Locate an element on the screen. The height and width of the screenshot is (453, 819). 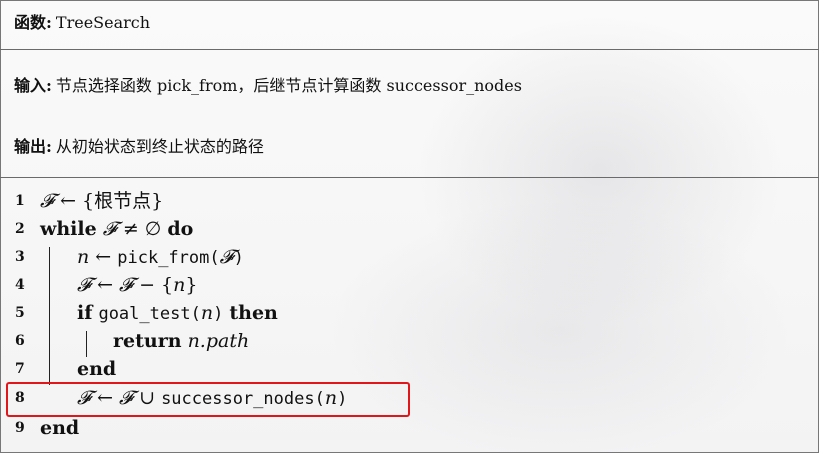
line-number: 3 is located at coordinates (20, 257).